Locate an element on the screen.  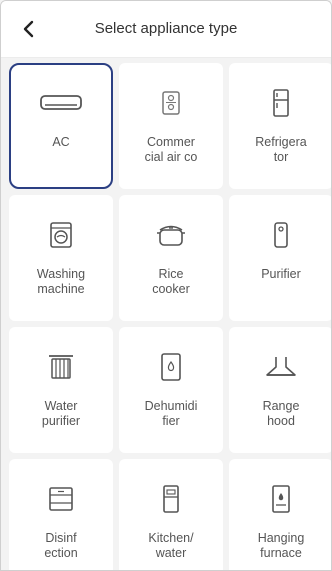
appliance-label: Purifier is located at coordinates (281, 274).